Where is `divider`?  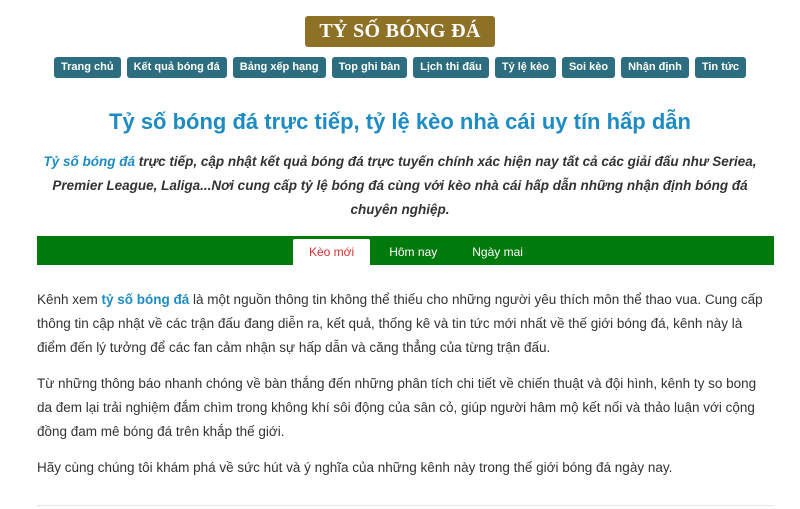
divider is located at coordinates (405, 505).